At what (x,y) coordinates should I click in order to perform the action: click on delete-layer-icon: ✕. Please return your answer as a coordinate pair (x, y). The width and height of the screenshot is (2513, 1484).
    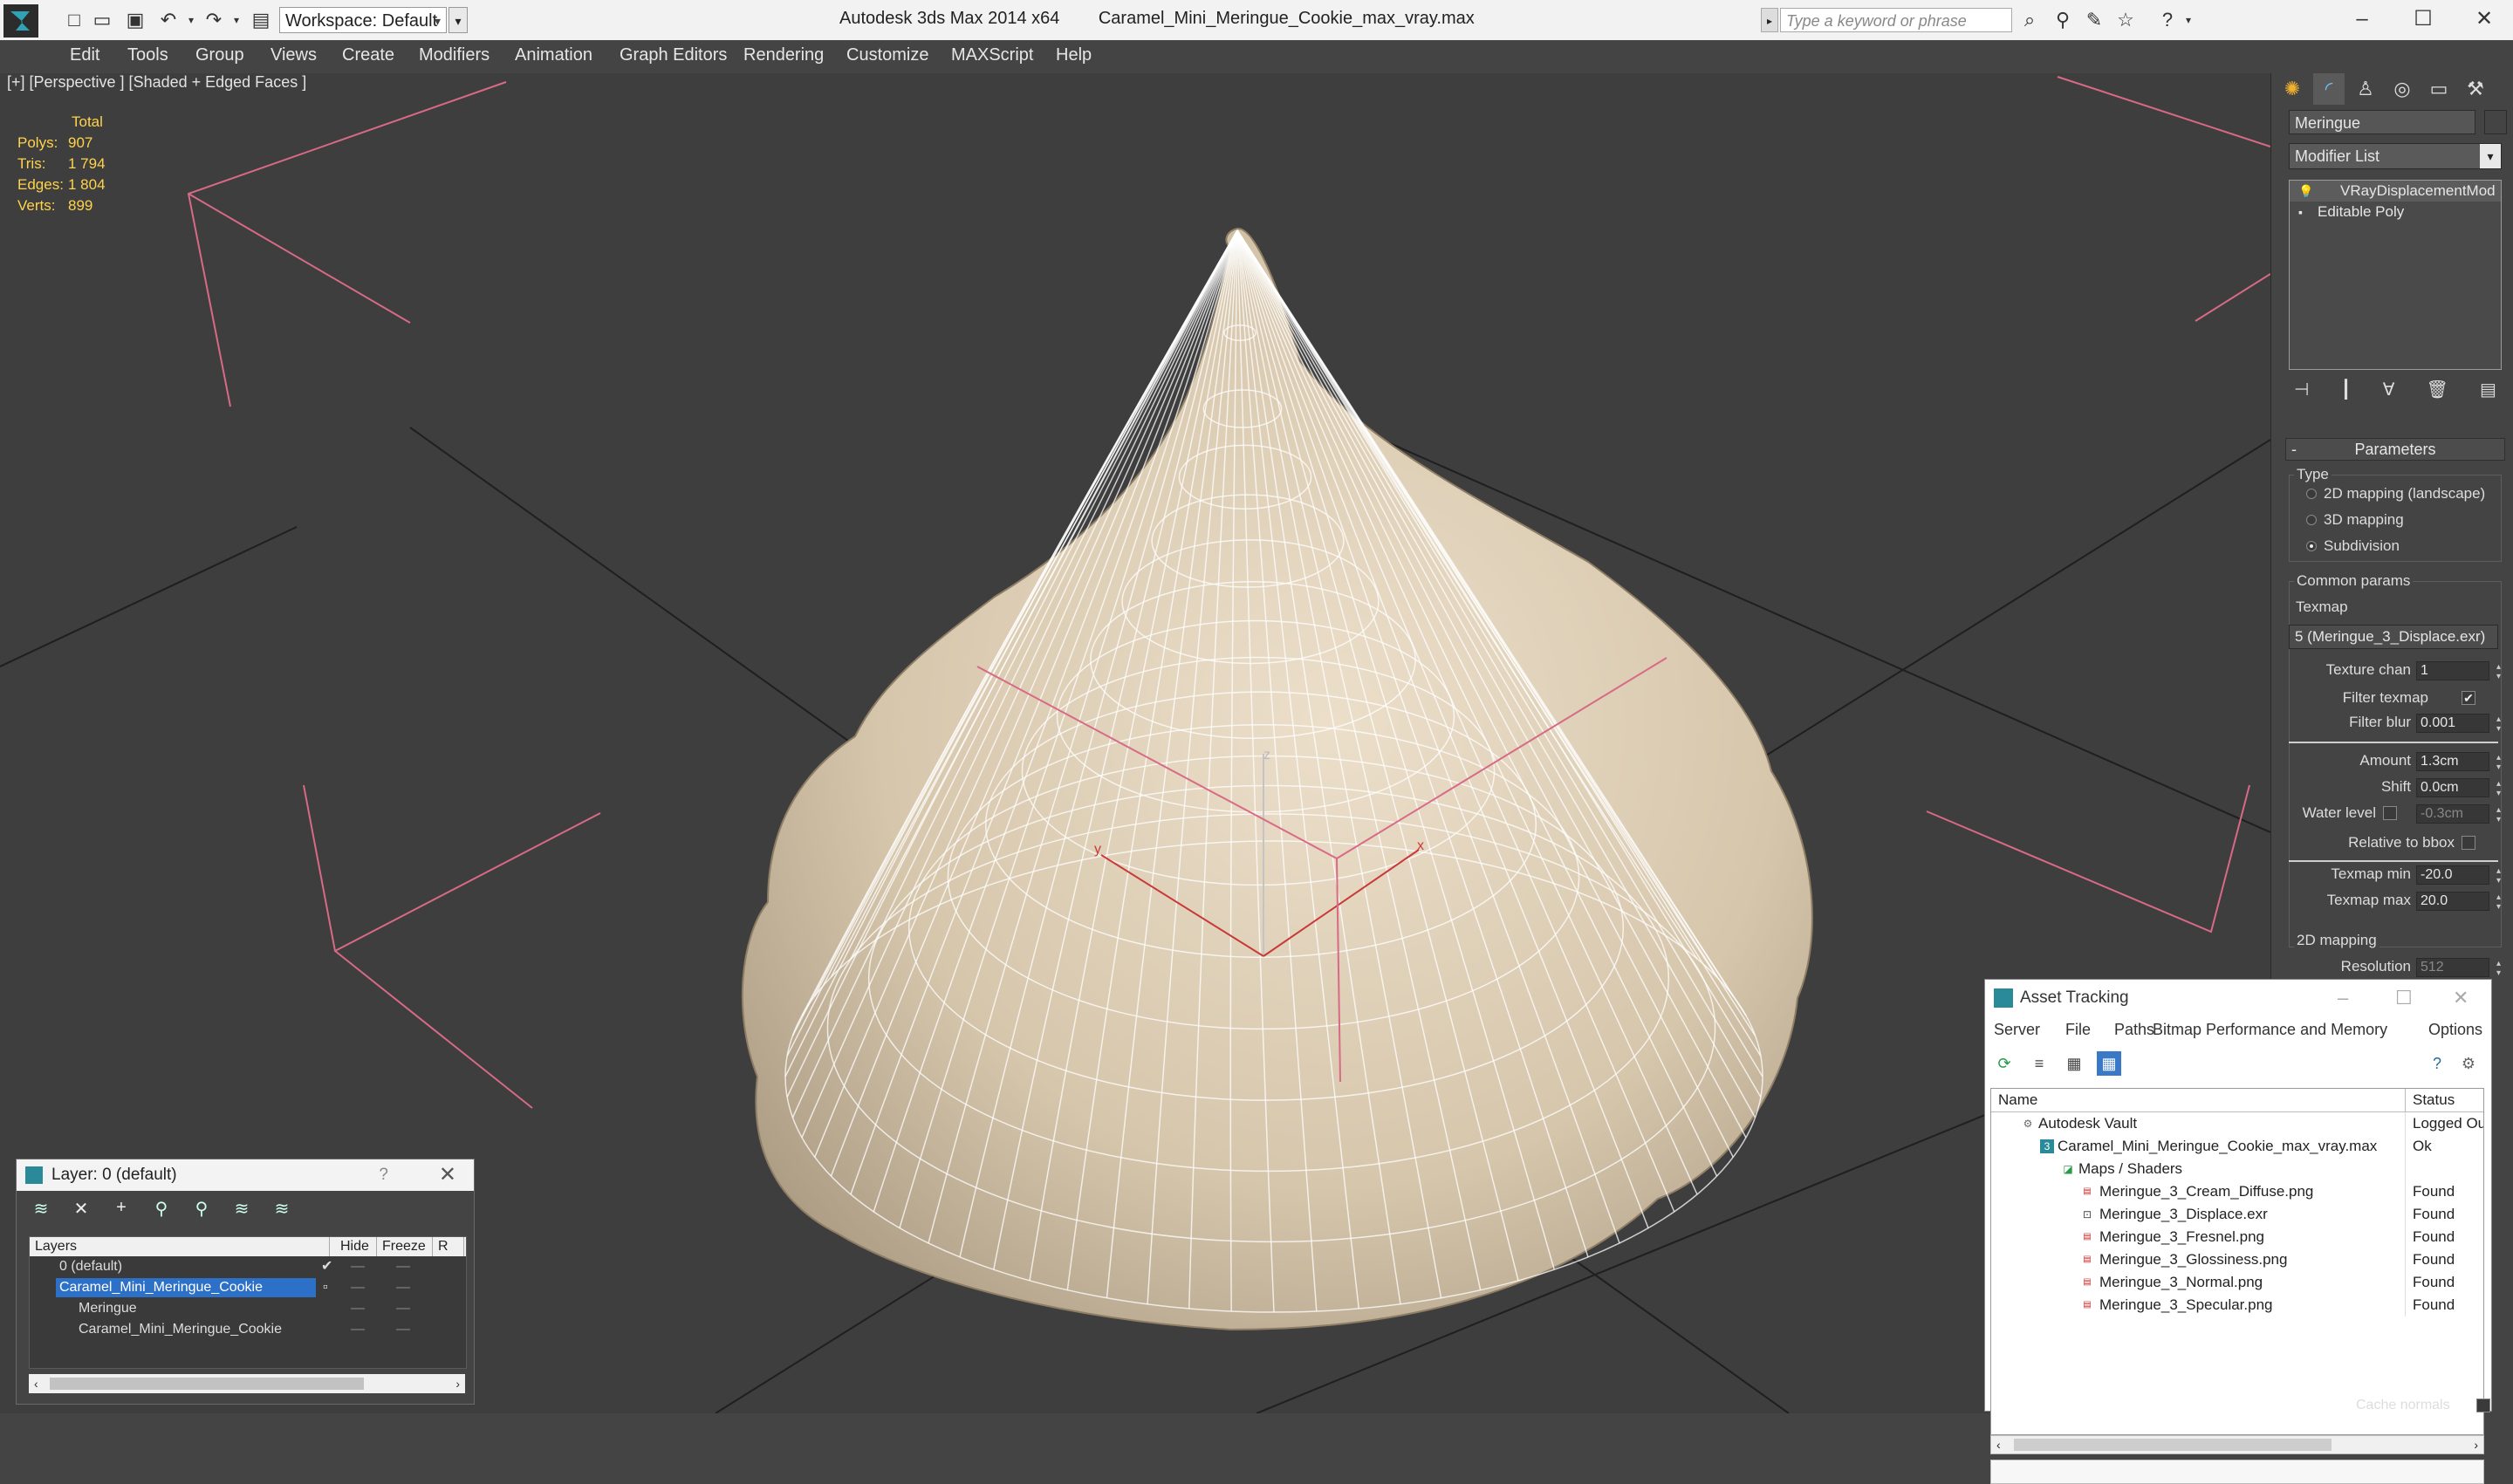
    Looking at the image, I should click on (81, 1211).